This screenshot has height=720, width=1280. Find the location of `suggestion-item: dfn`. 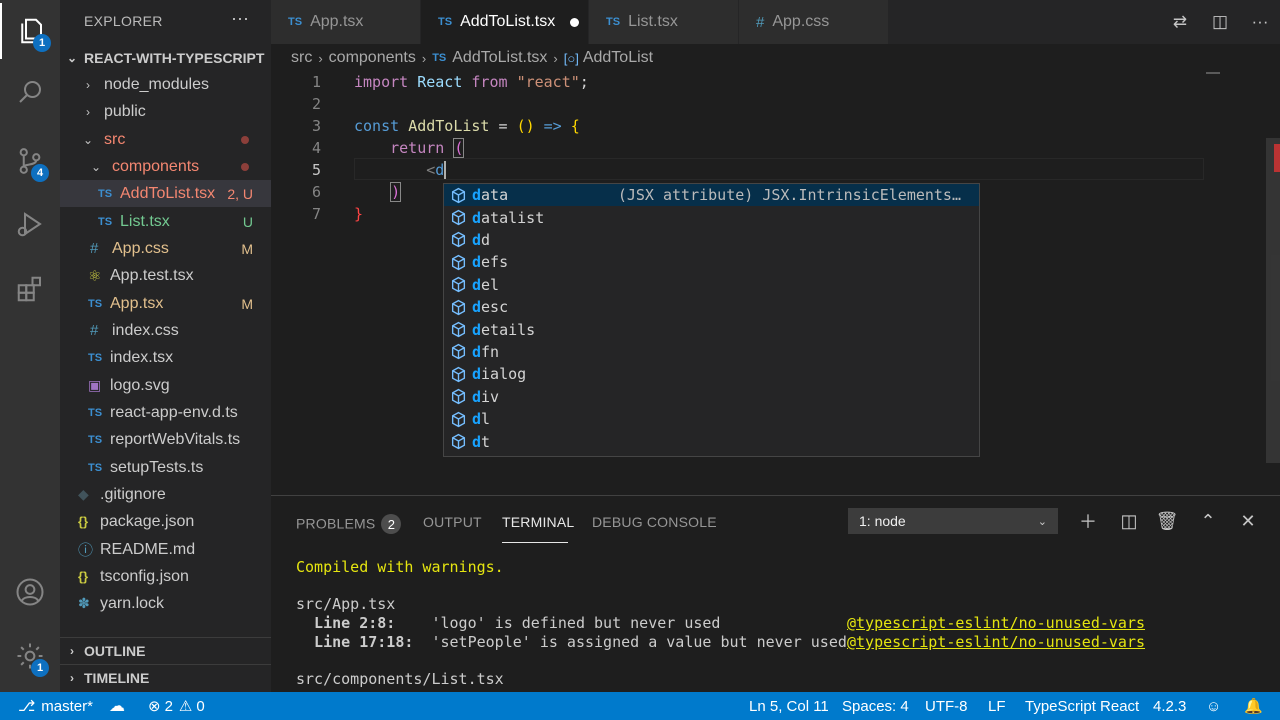

suggestion-item: dfn is located at coordinates (711, 352).